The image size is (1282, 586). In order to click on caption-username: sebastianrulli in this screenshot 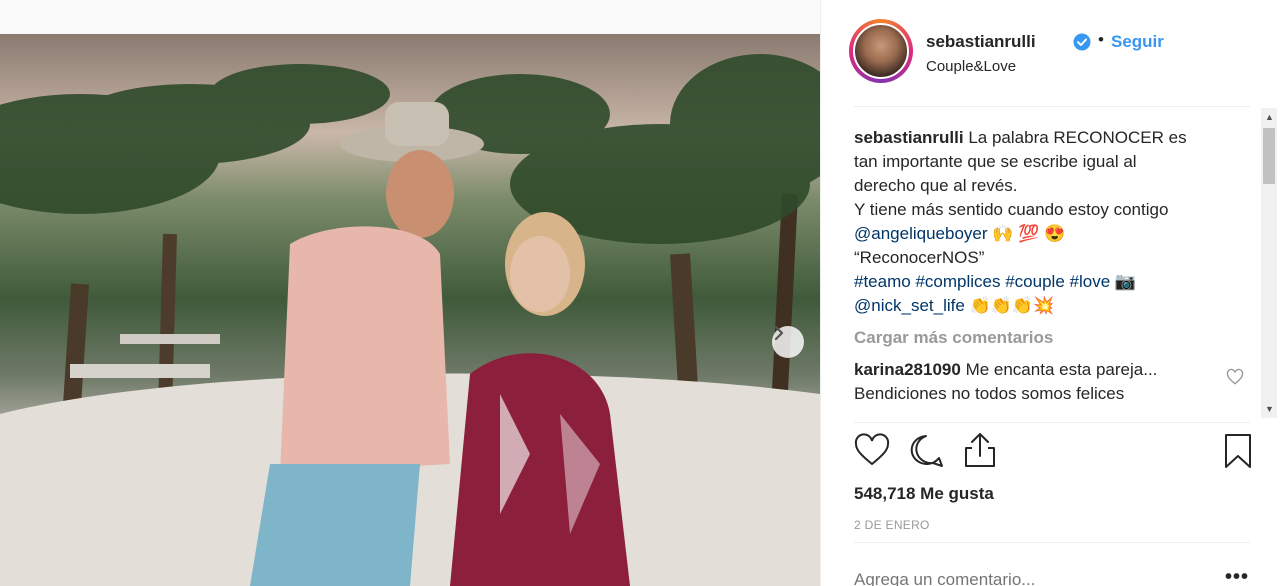, I will do `click(909, 137)`.